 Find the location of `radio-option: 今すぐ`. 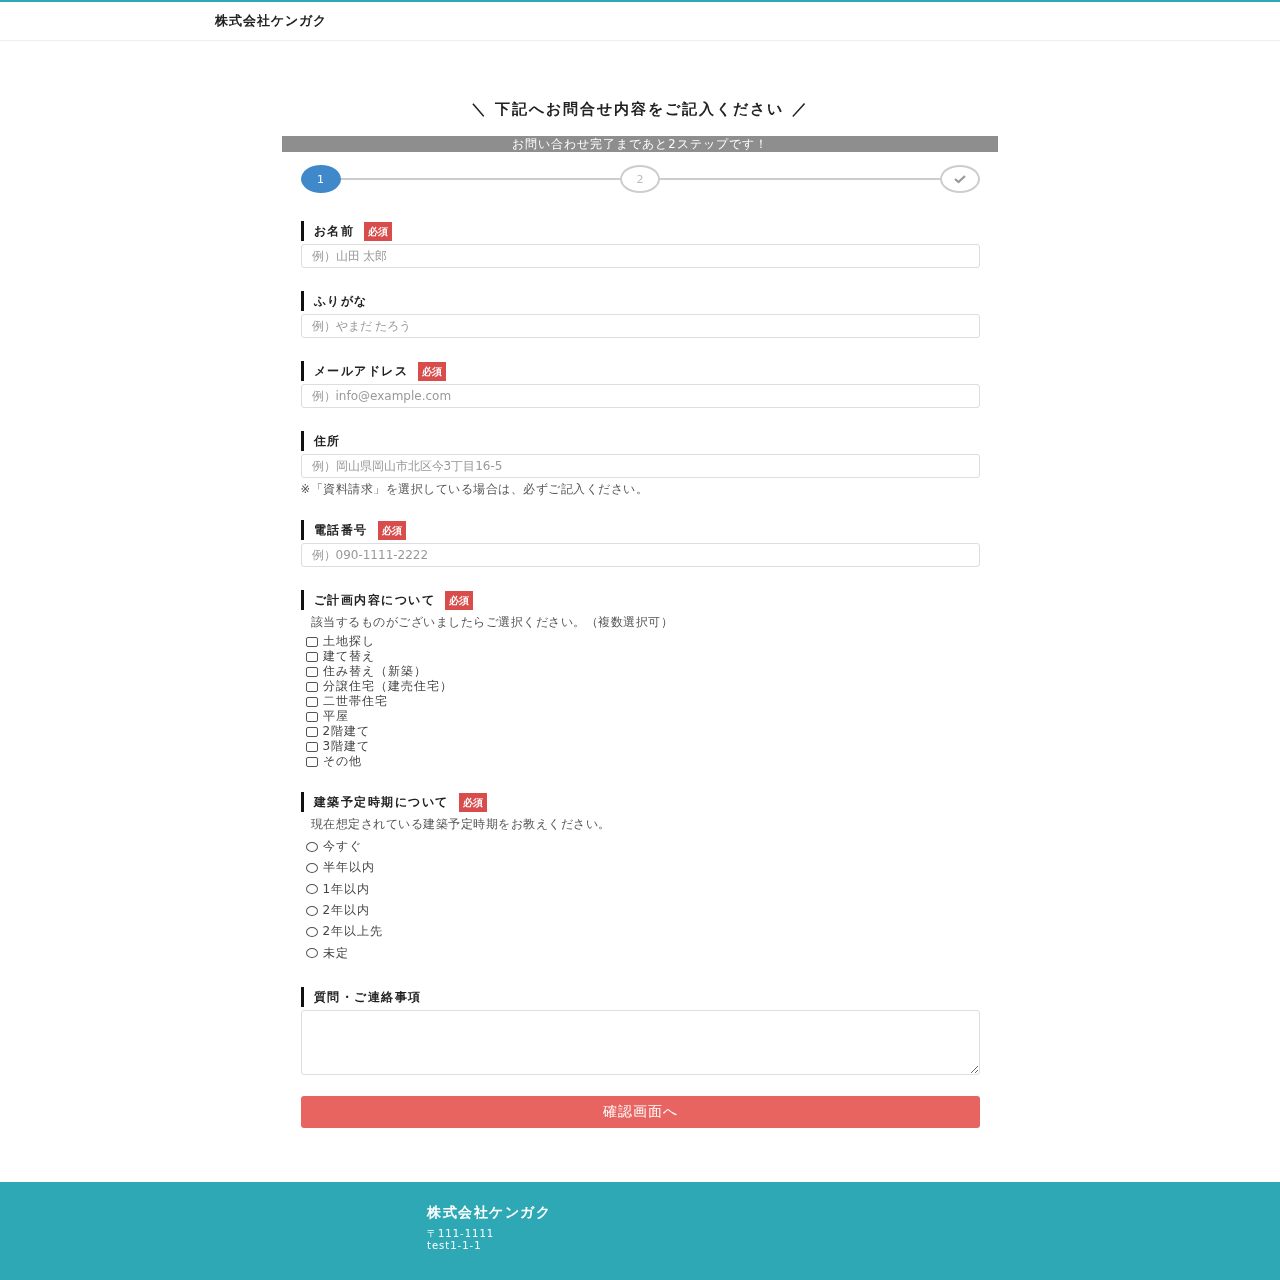

radio-option: 今すぐ is located at coordinates (642, 847).